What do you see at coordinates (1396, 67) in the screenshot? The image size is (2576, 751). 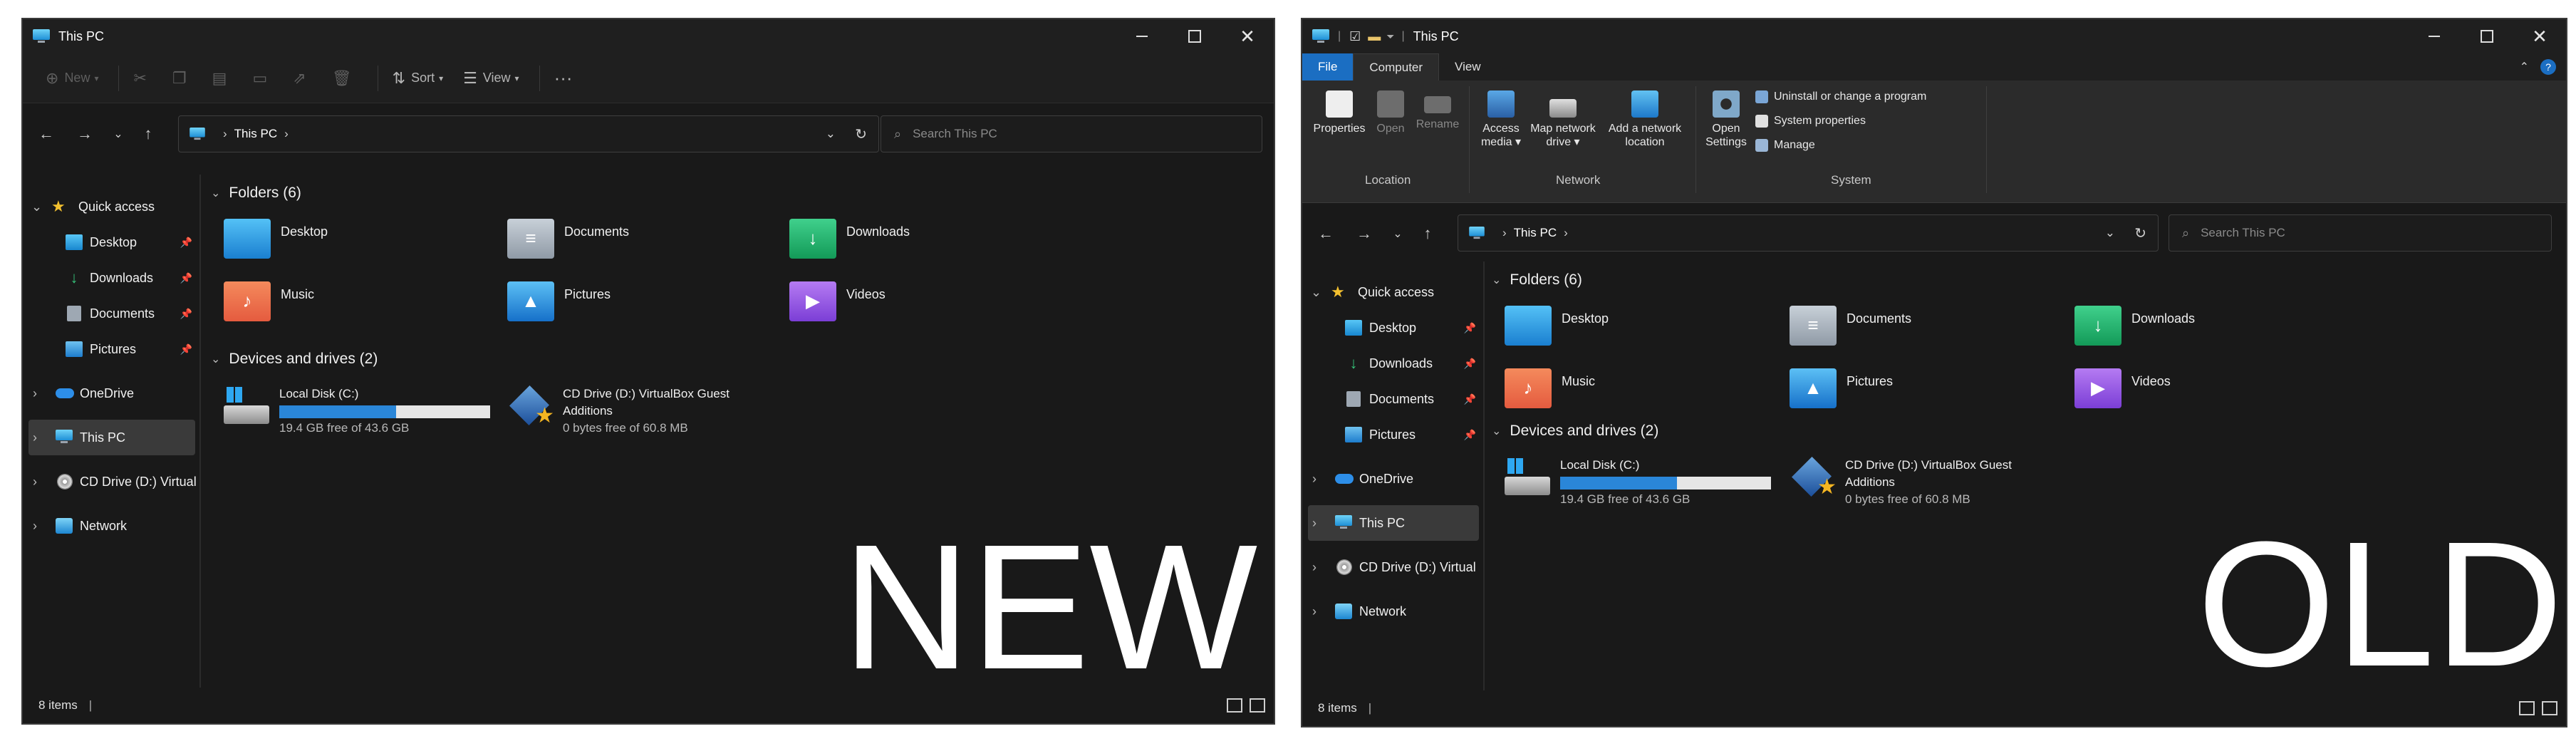 I see `tab-computer: Computer` at bounding box center [1396, 67].